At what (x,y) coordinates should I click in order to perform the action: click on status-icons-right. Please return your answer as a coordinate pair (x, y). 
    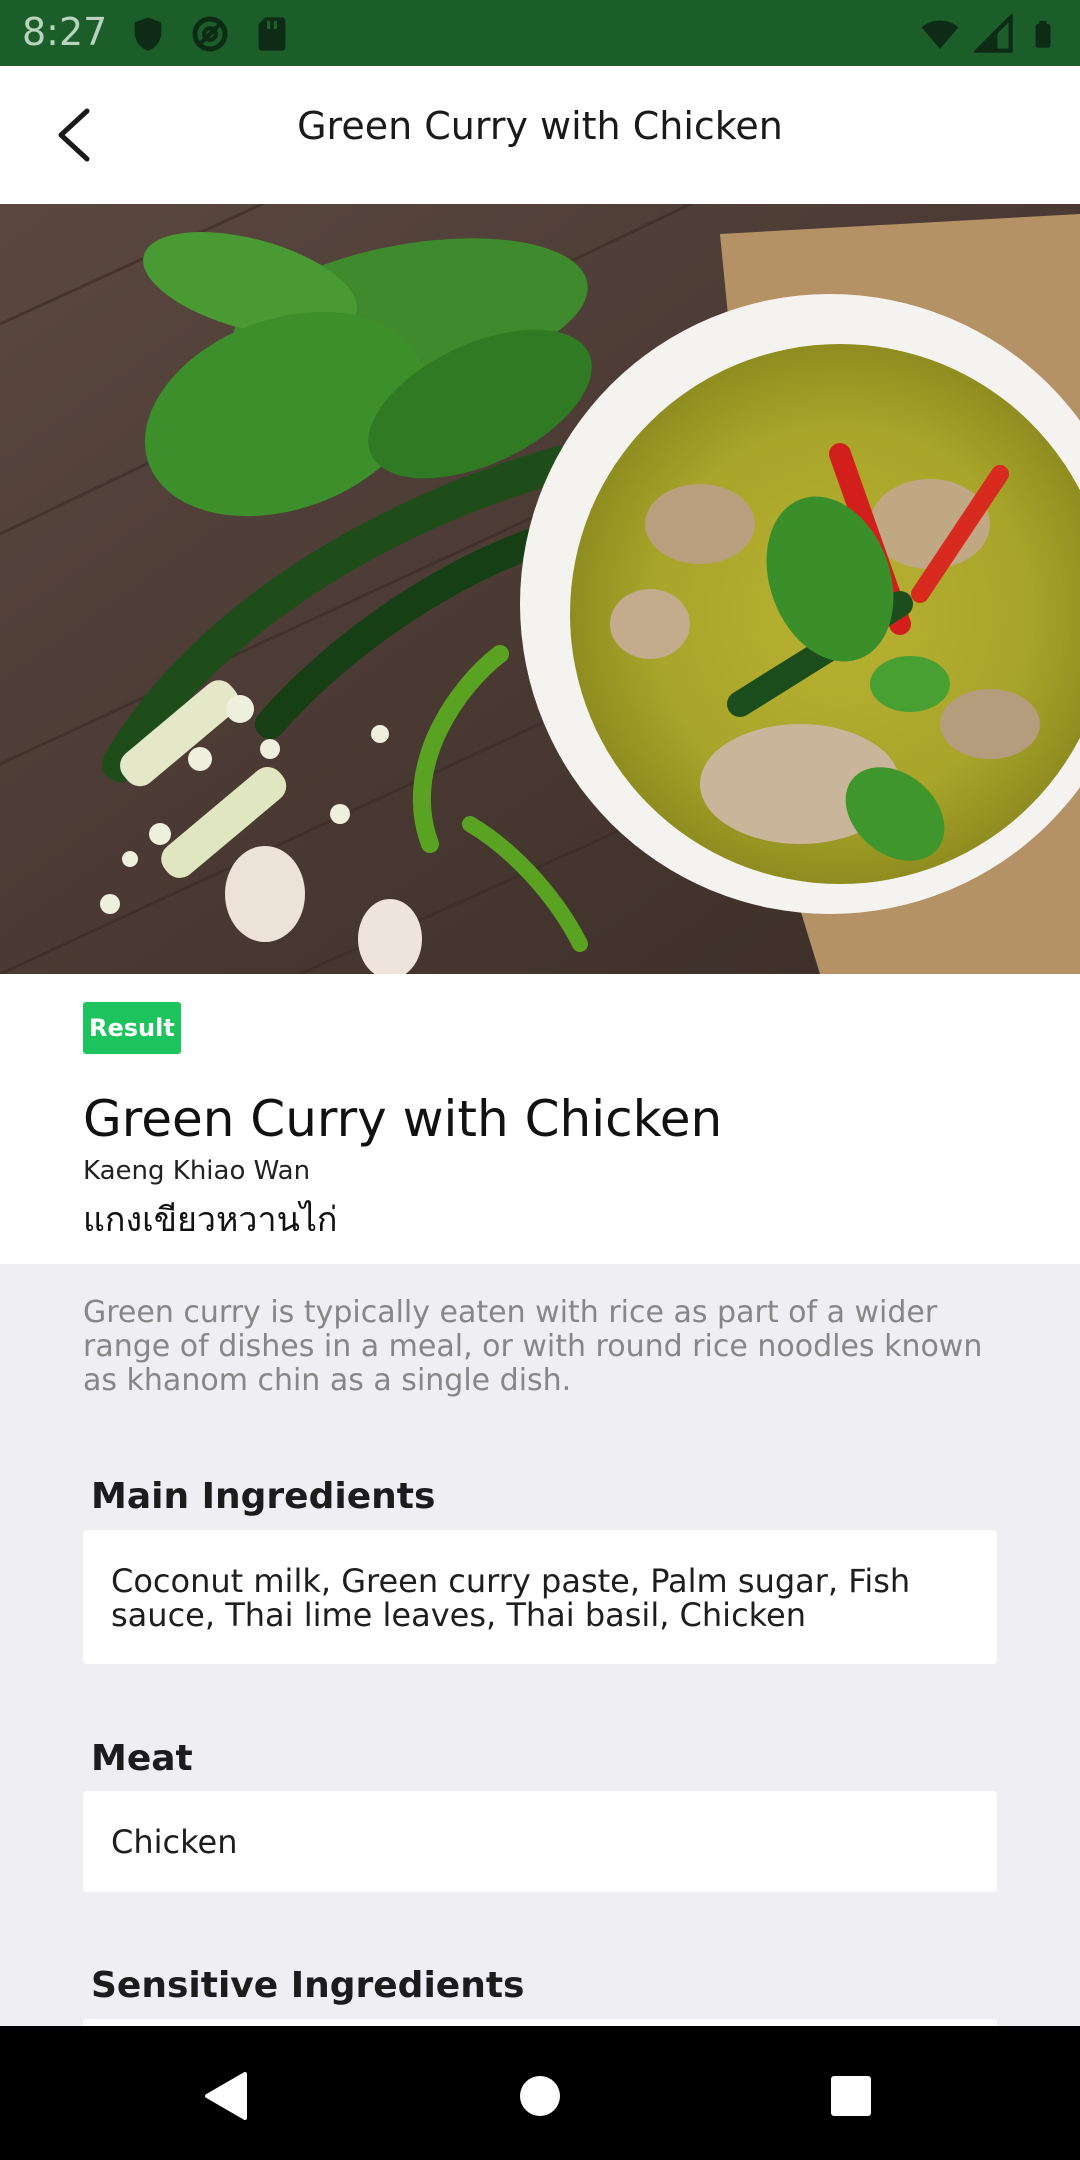
    Looking at the image, I should click on (989, 34).